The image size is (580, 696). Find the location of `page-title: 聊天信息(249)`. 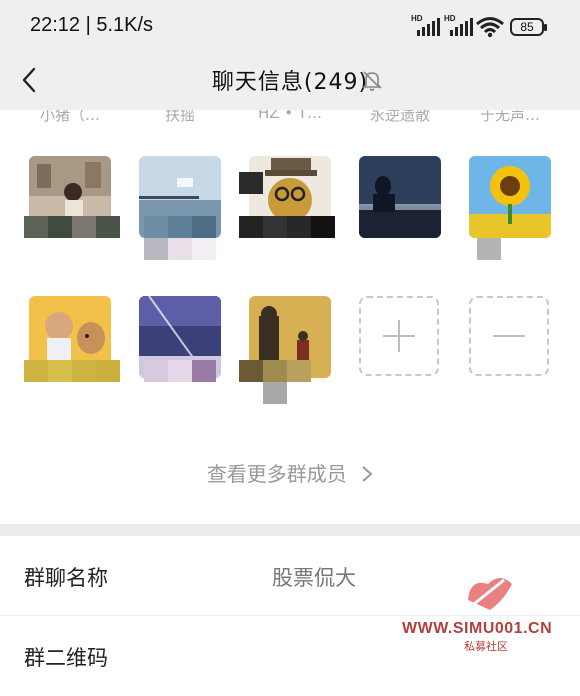

page-title: 聊天信息(249) is located at coordinates (290, 82).